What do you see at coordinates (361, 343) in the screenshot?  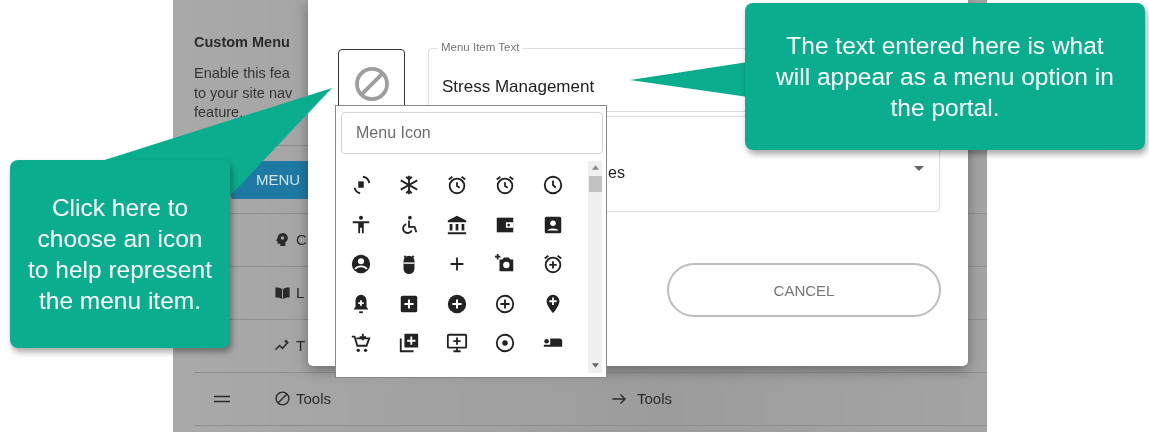 I see `cart-plus-icon` at bounding box center [361, 343].